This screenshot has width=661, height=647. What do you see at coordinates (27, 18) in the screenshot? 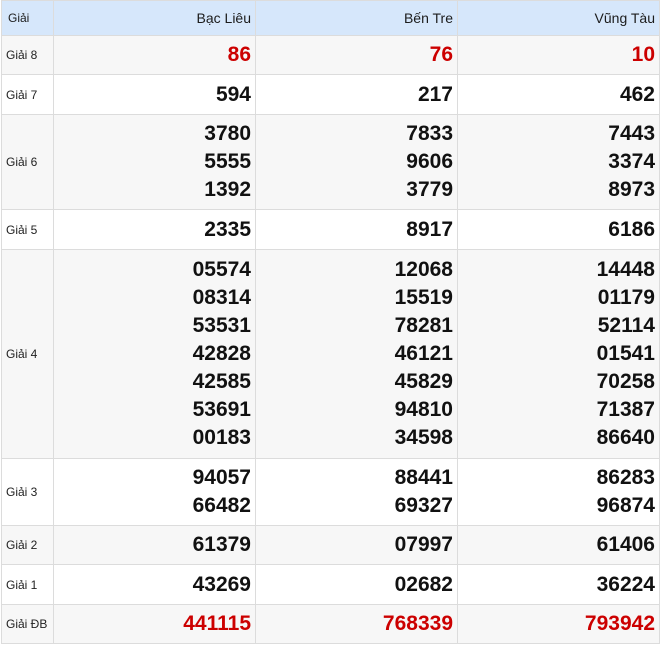
I see `prize-column-header: Giải` at bounding box center [27, 18].